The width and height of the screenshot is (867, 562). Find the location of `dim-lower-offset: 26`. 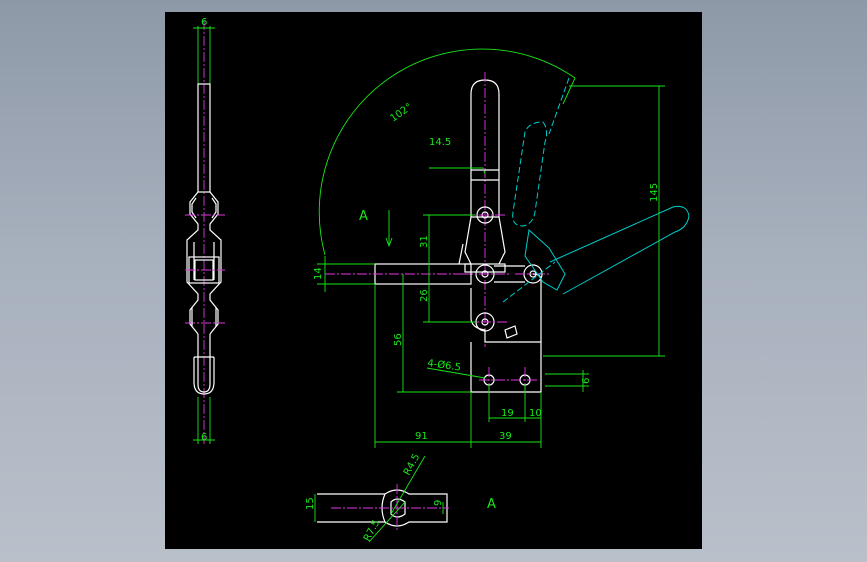

dim-lower-offset: 26 is located at coordinates (424, 295).